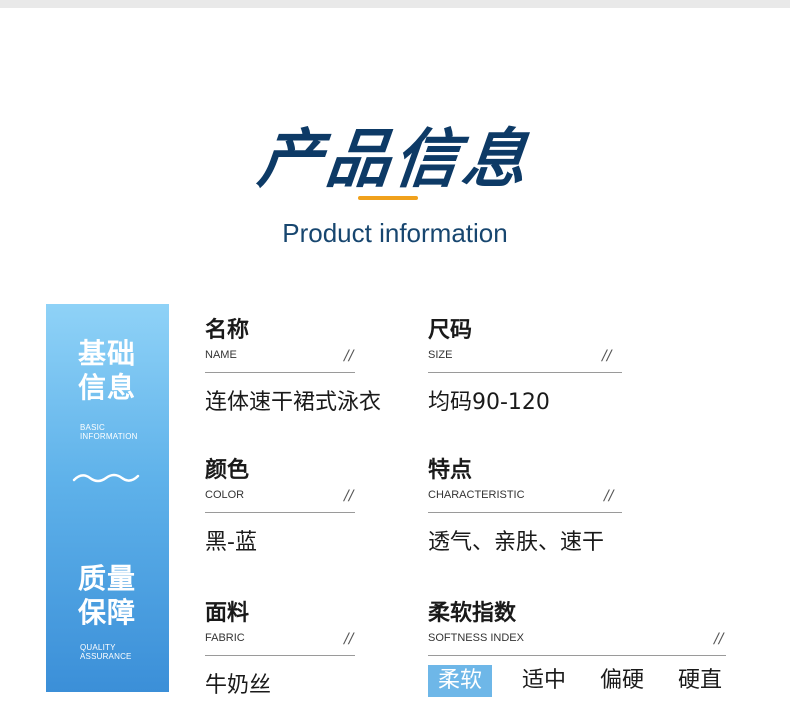  I want to click on field-color-value: 黑-蓝, so click(231, 542).